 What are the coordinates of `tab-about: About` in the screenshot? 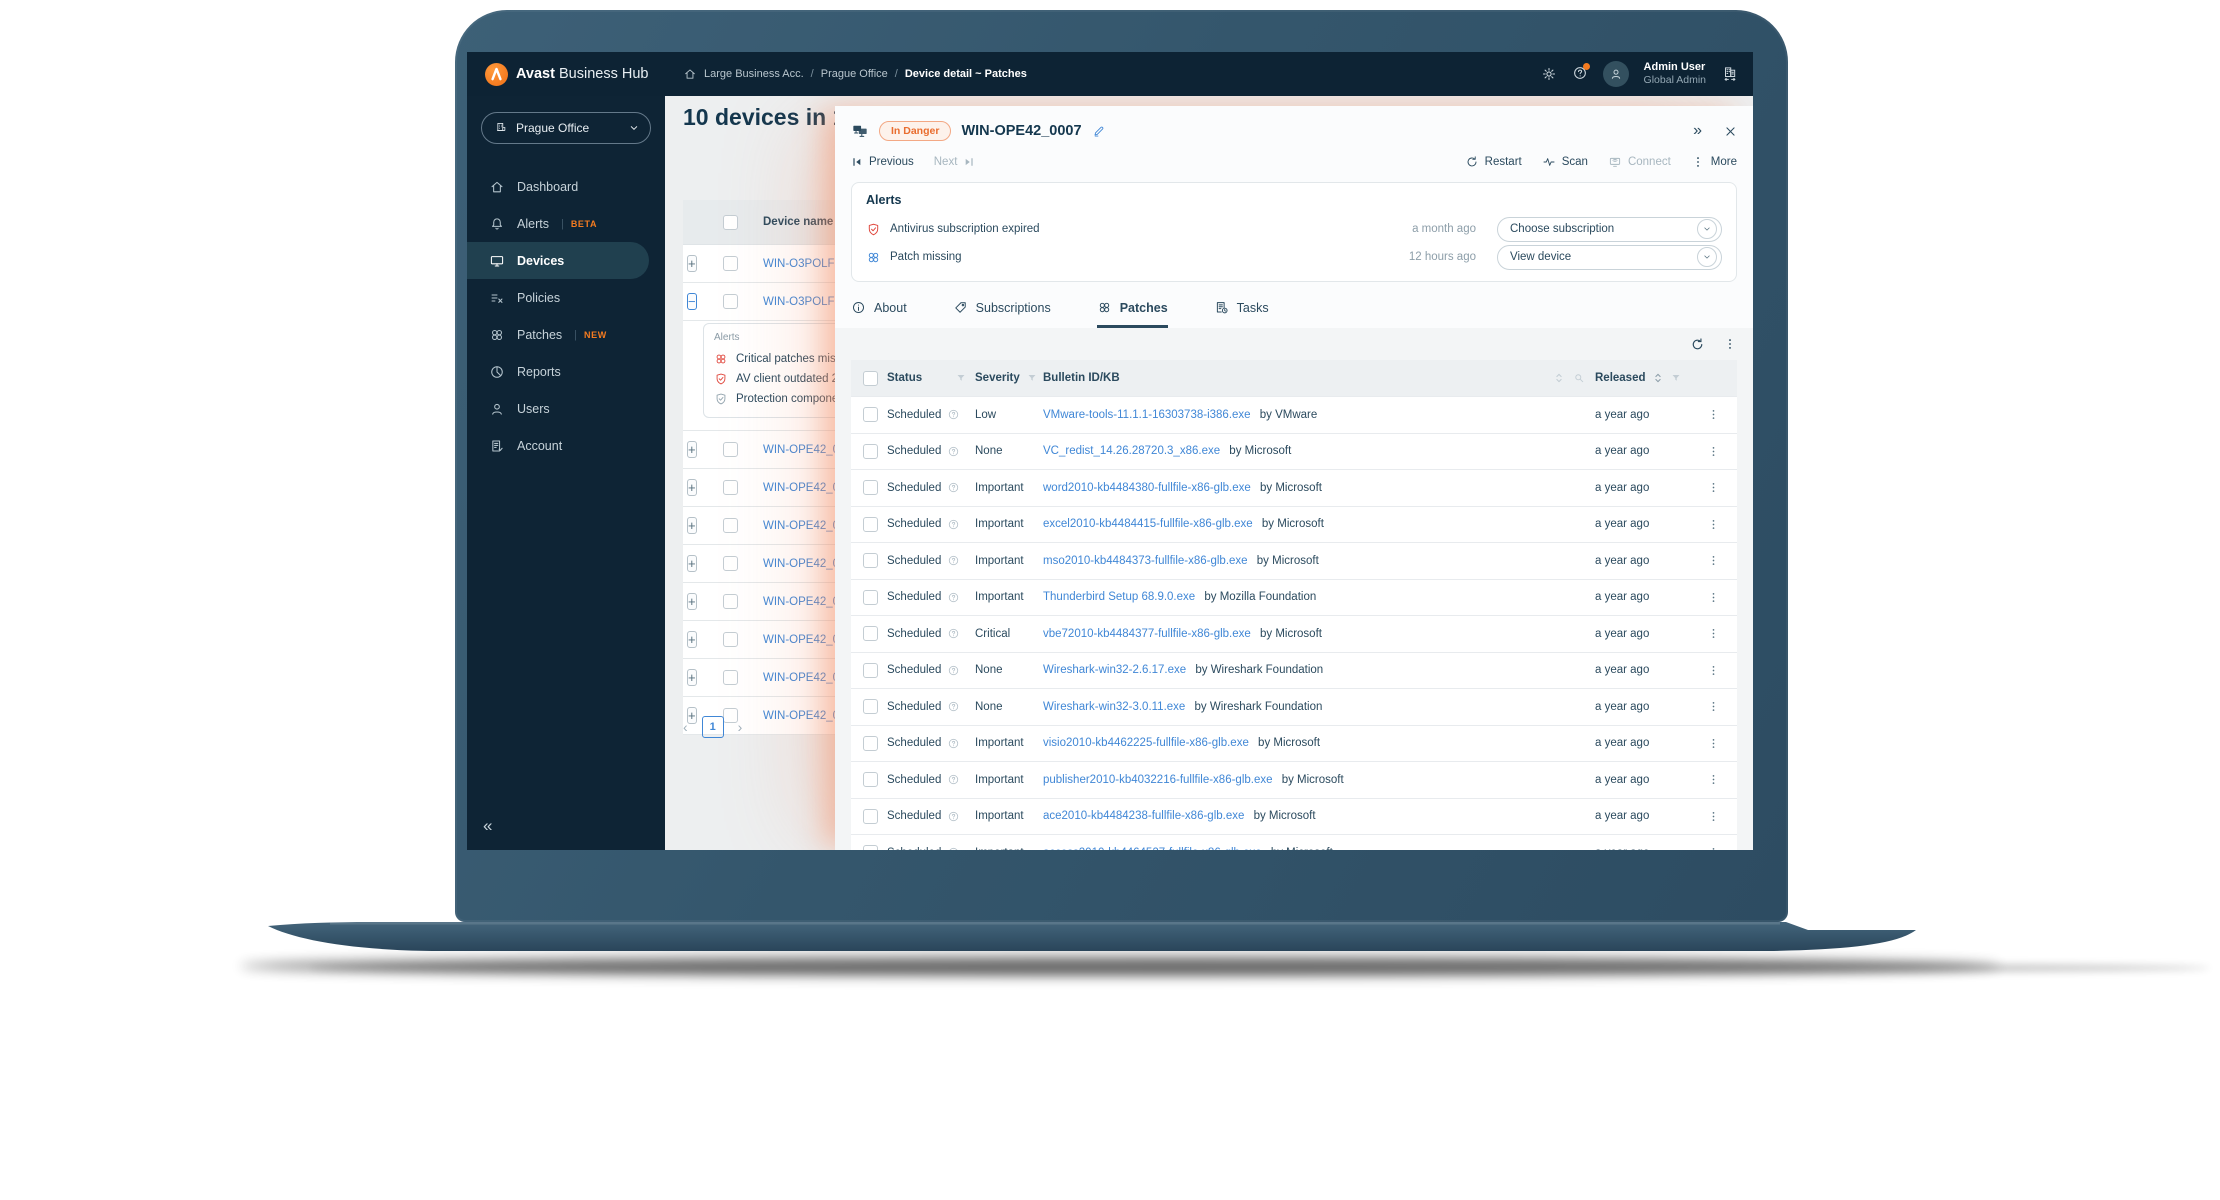 It's located at (879, 314).